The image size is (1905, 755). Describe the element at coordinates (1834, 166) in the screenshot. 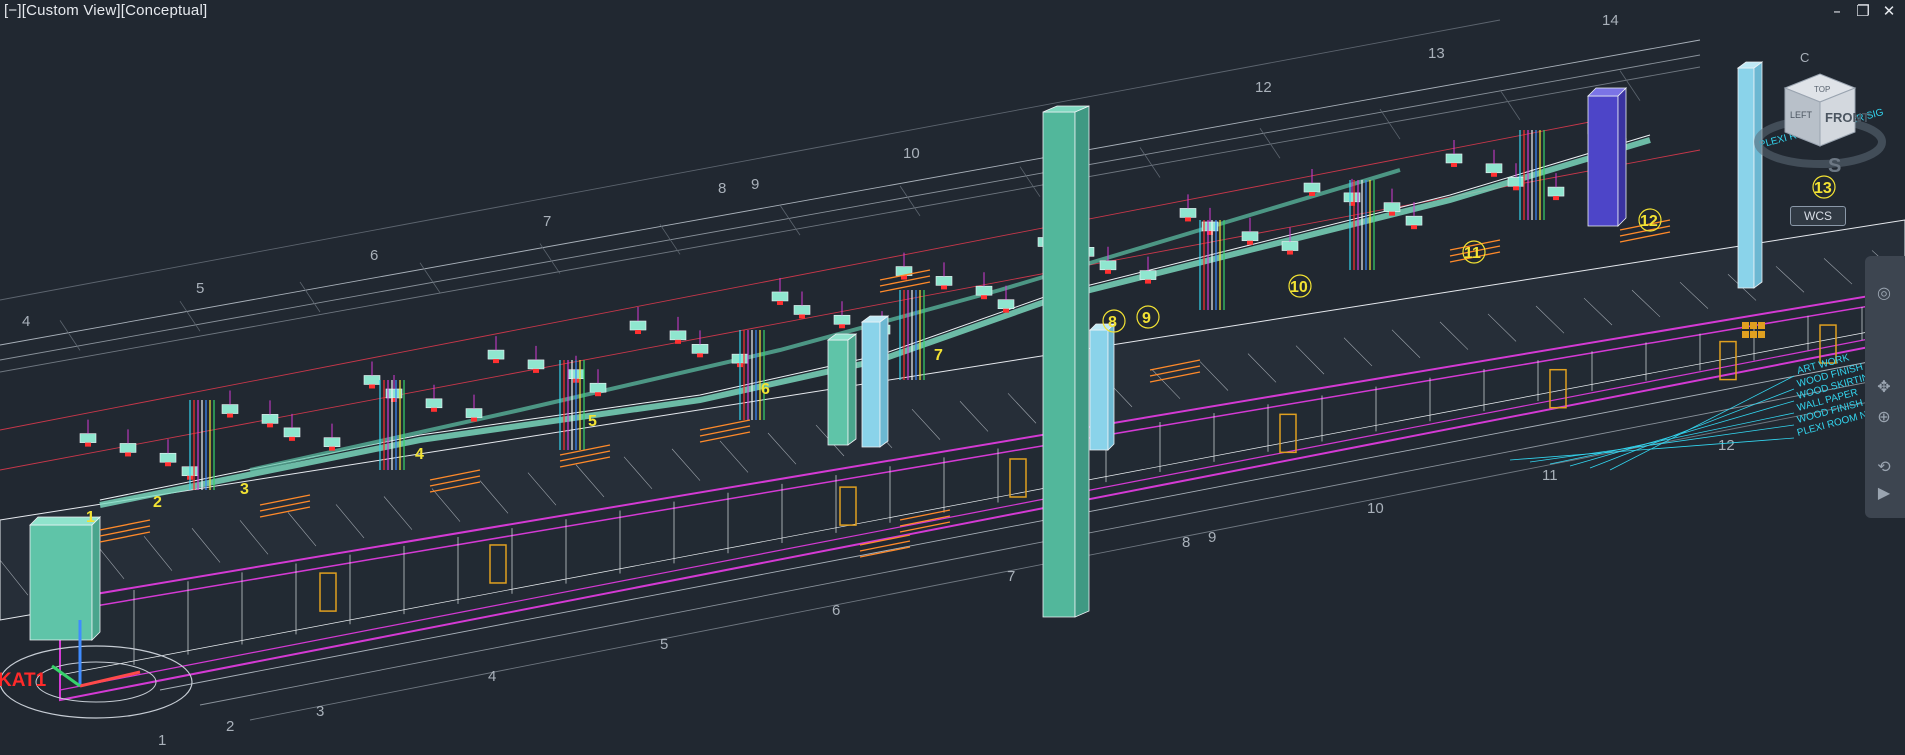

I see `compass-south: S` at that location.